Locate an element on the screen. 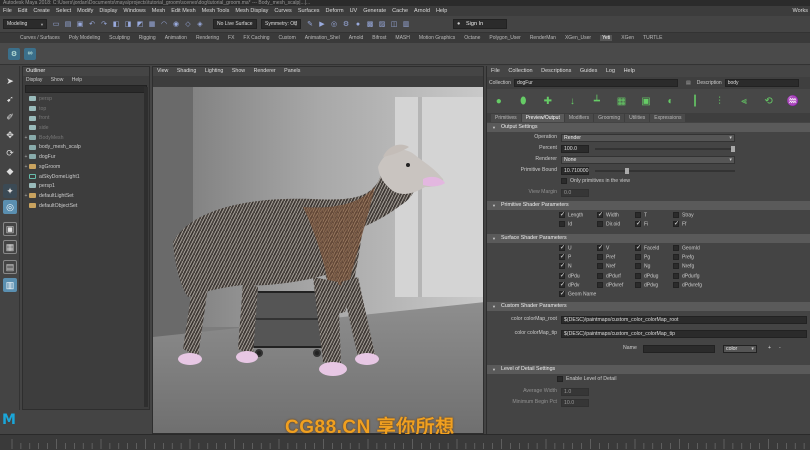 The width and height of the screenshot is (810, 450). tab-utilities: Utilities is located at coordinates (637, 118).